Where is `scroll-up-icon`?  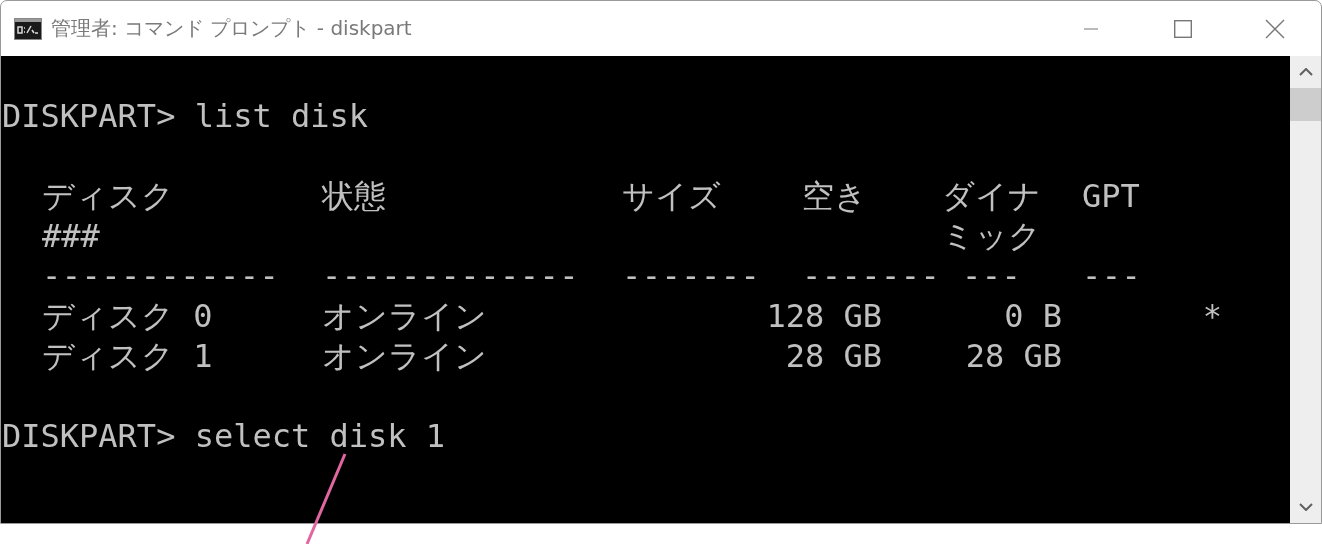 scroll-up-icon is located at coordinates (1305, 72).